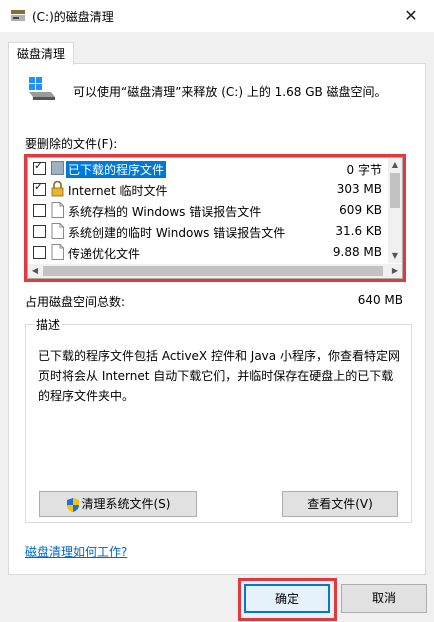 The image size is (434, 622). What do you see at coordinates (76, 551) in the screenshot?
I see `help-link: 磁盘清理如何工作?` at bounding box center [76, 551].